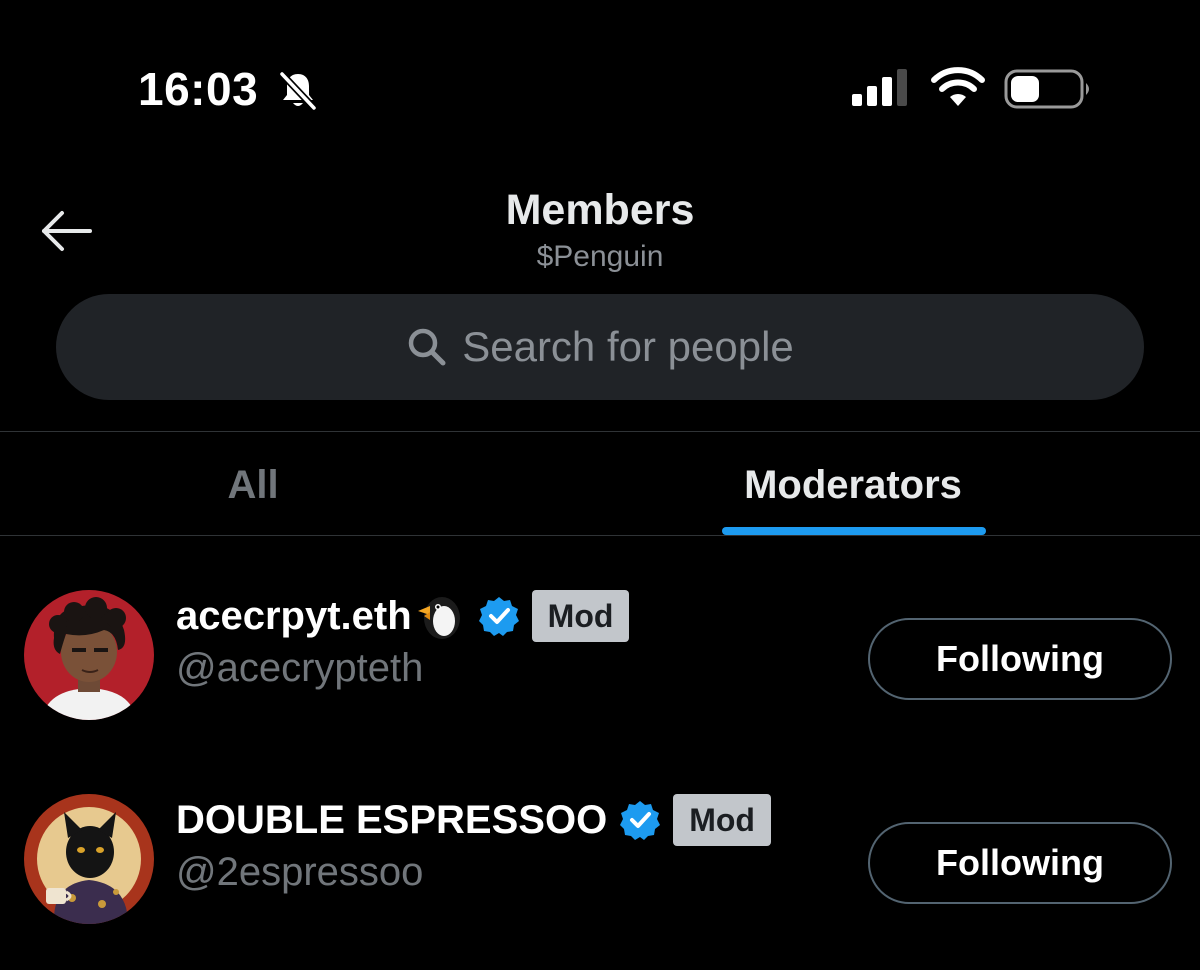 This screenshot has width=1200, height=970. I want to click on tab-all: All, so click(253, 485).